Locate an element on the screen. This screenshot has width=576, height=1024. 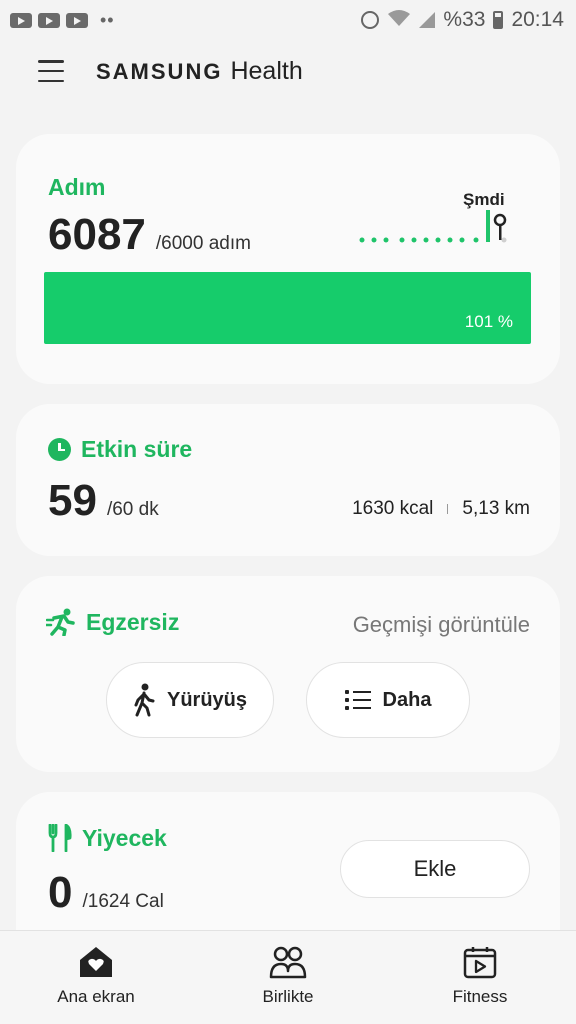
nav-home-label: Ana ekran is located at coordinates (96, 996).